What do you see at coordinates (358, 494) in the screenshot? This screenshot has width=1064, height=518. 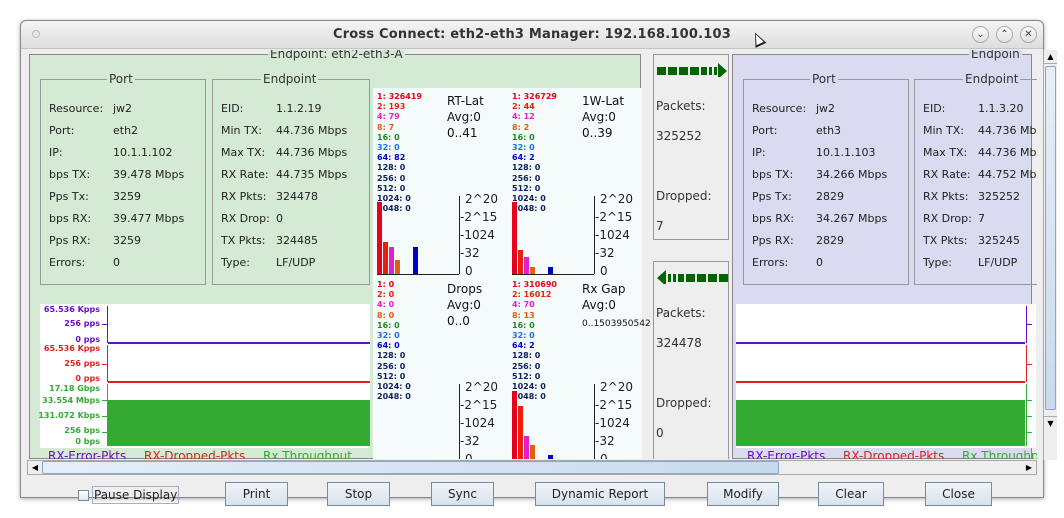 I see `stop-button: Stop` at bounding box center [358, 494].